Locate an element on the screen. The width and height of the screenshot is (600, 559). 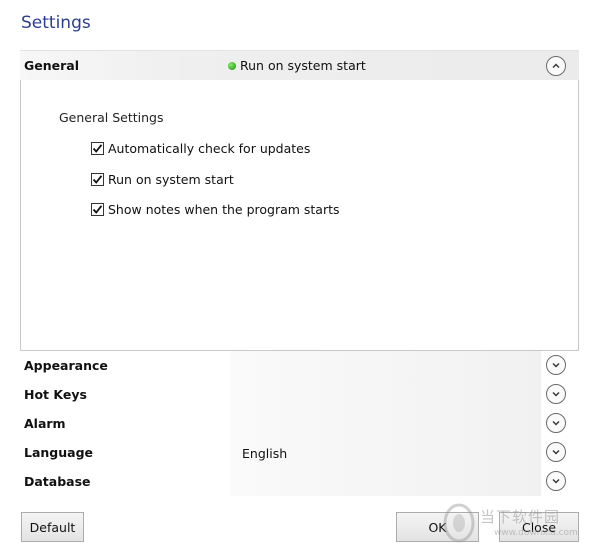
section-label-alarm: Alarm is located at coordinates (45, 423).